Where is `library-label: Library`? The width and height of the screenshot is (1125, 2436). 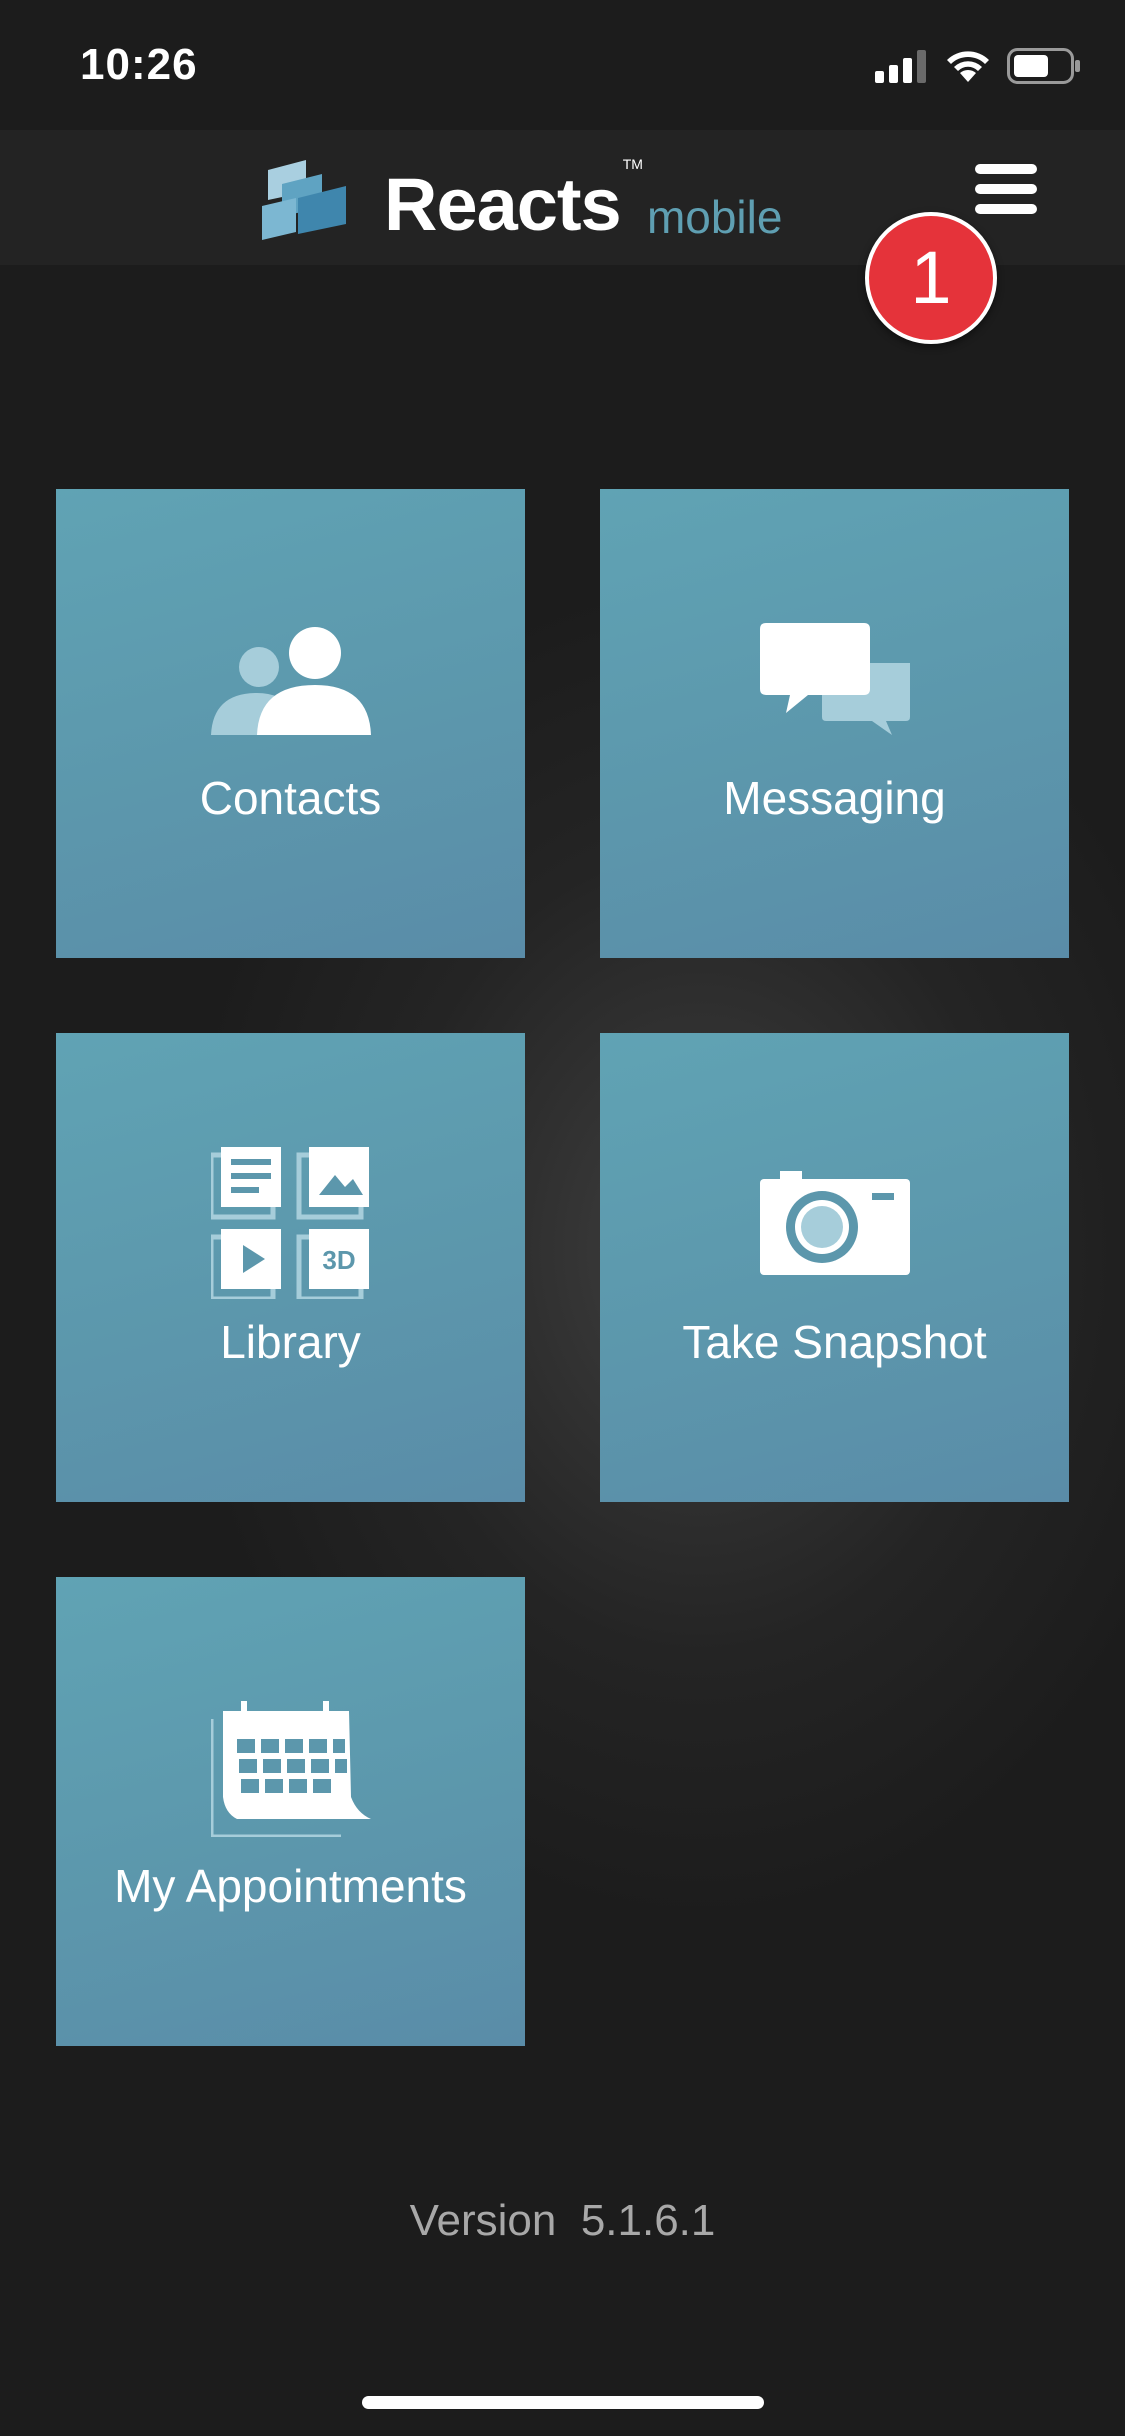 library-label: Library is located at coordinates (290, 1342).